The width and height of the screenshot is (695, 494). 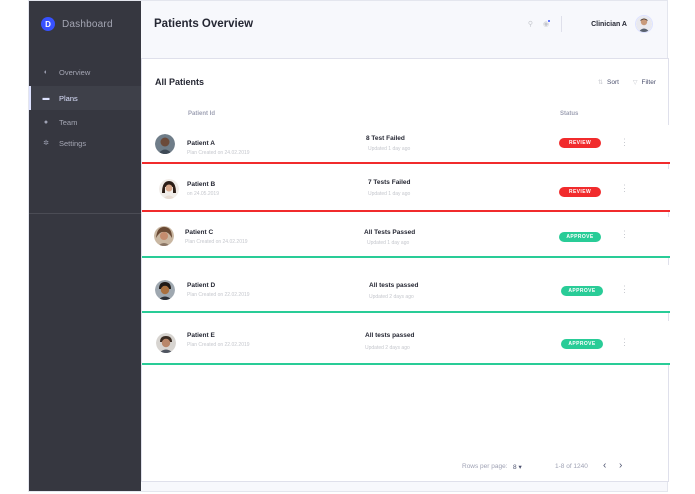 What do you see at coordinates (406, 467) in the screenshot?
I see `table-pagination: Rows per page: 8 ▾ 1-8 of 1240 ‹ ›` at bounding box center [406, 467].